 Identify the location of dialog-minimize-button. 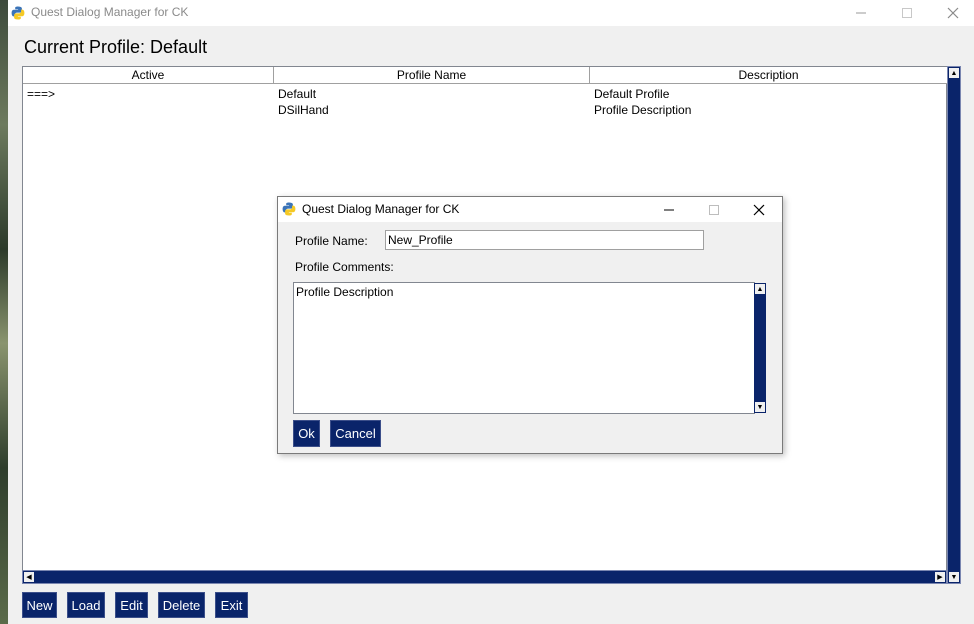
(668, 209).